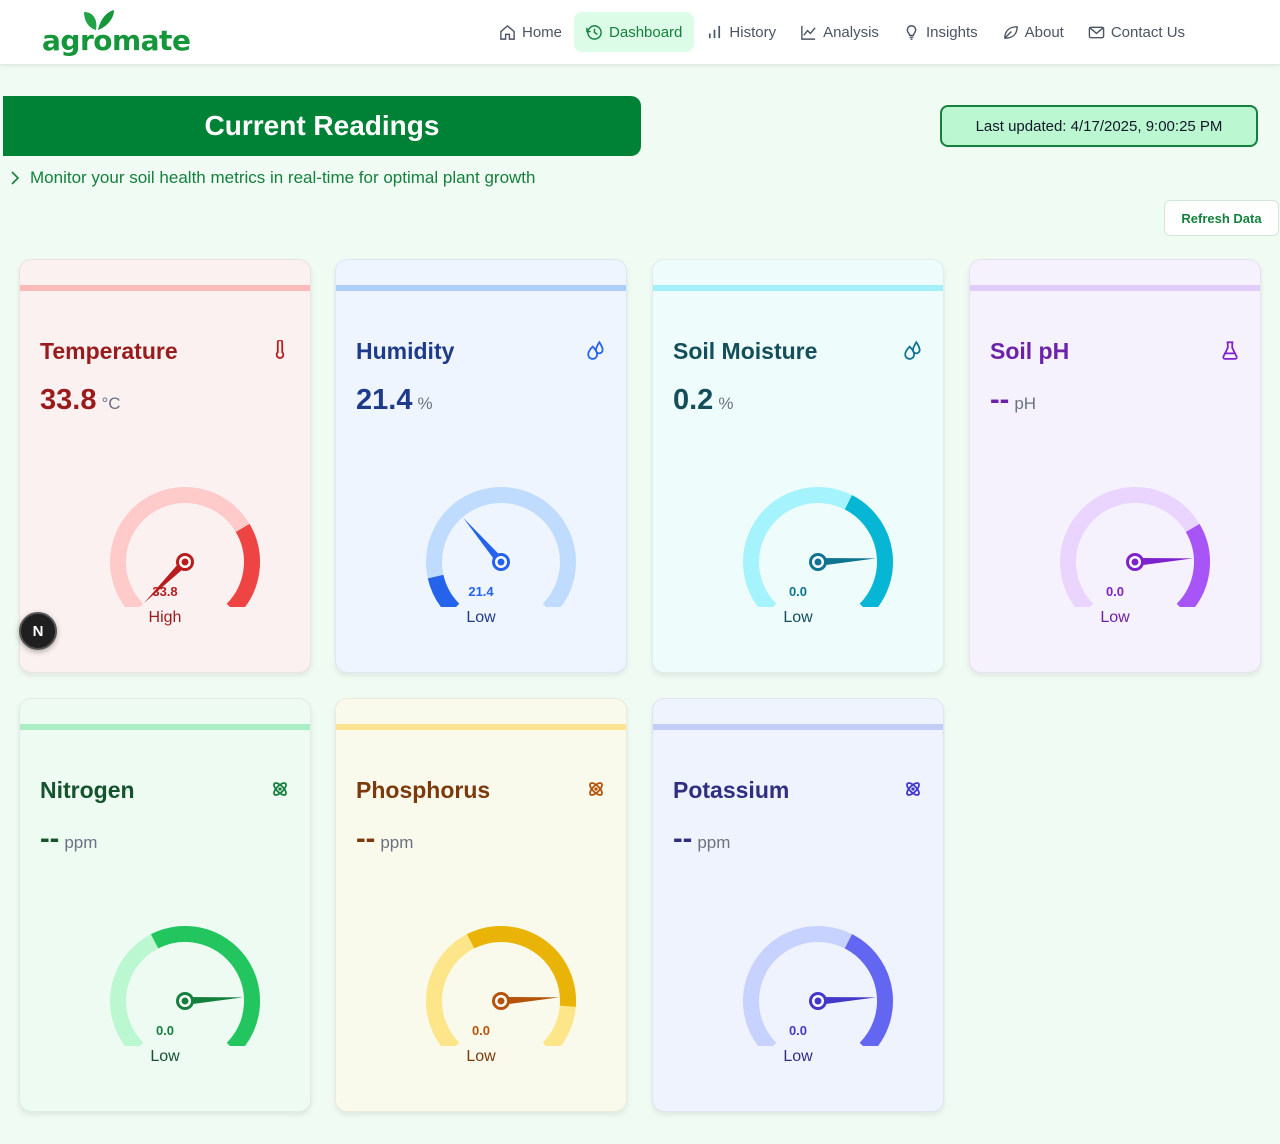 The image size is (1280, 1144). What do you see at coordinates (726, 403) in the screenshot?
I see `reading-unit: %` at bounding box center [726, 403].